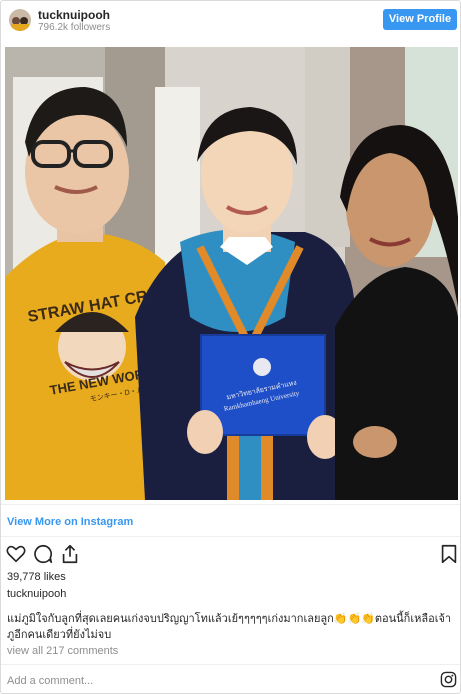 The height and width of the screenshot is (694, 461). What do you see at coordinates (70, 554) in the screenshot?
I see `share-icon` at bounding box center [70, 554].